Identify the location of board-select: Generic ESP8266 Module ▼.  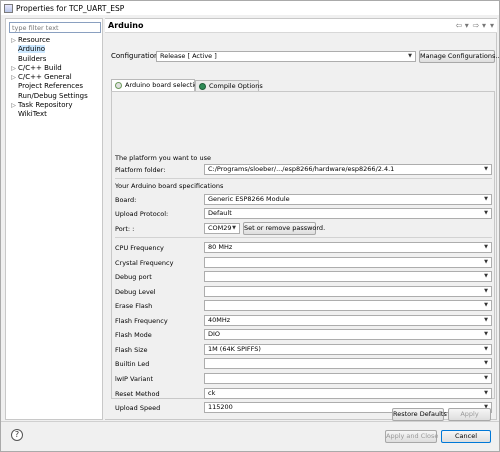
(348, 199).